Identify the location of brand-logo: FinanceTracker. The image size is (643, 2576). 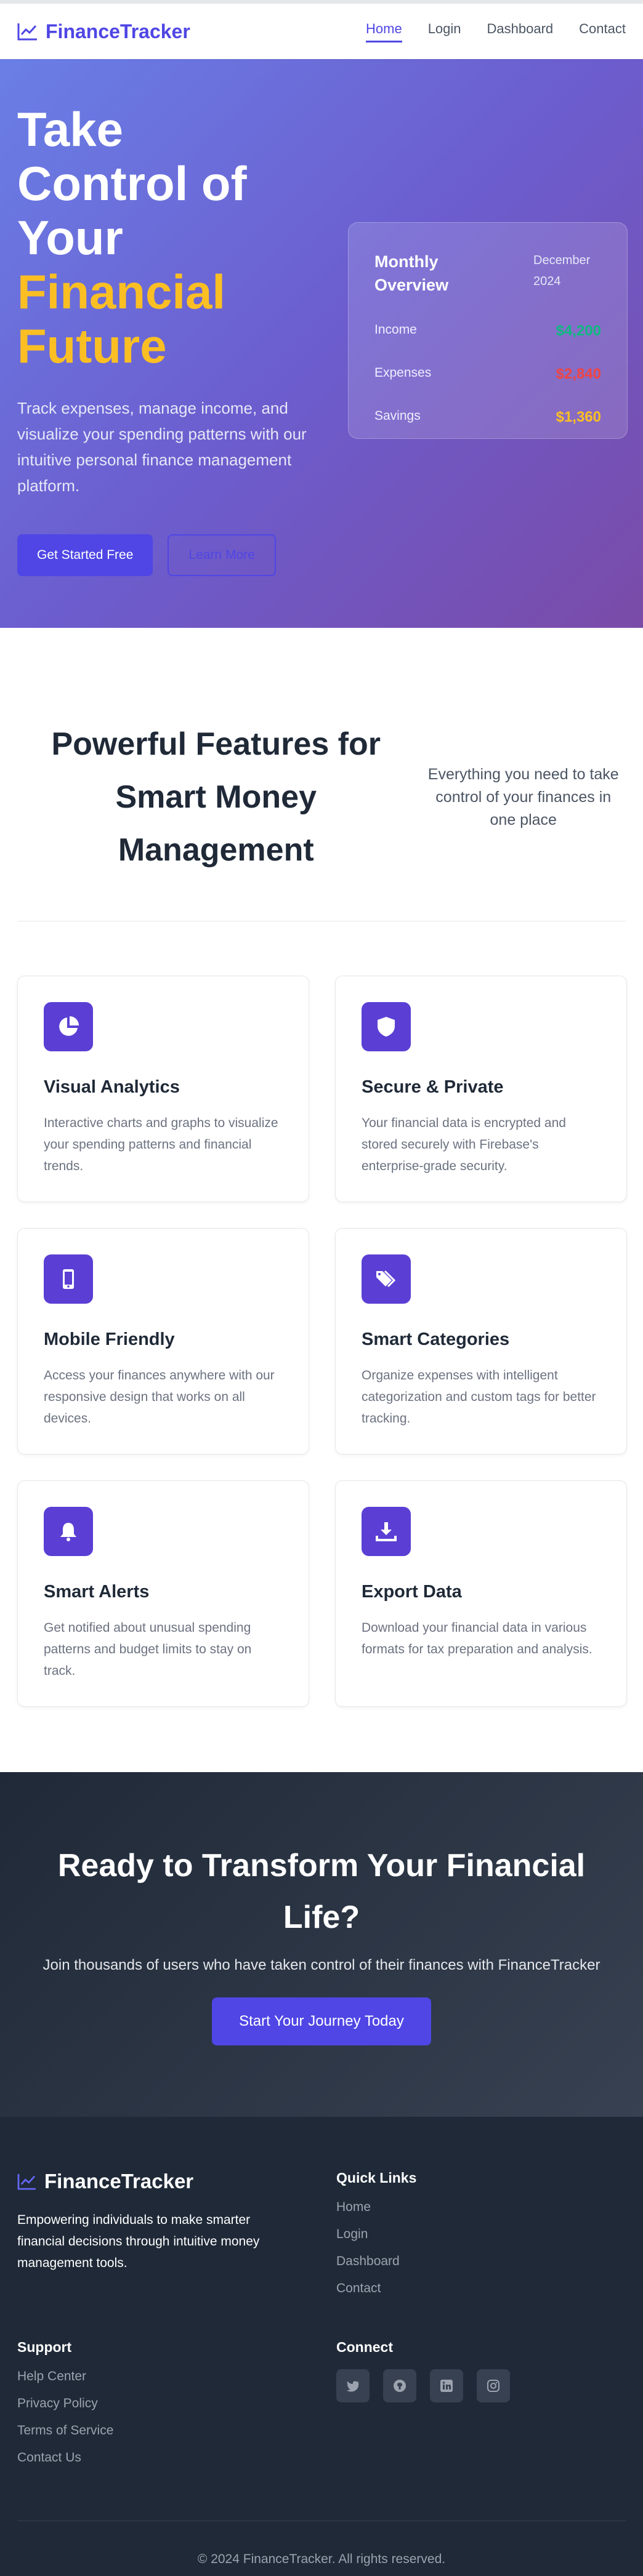
(103, 31).